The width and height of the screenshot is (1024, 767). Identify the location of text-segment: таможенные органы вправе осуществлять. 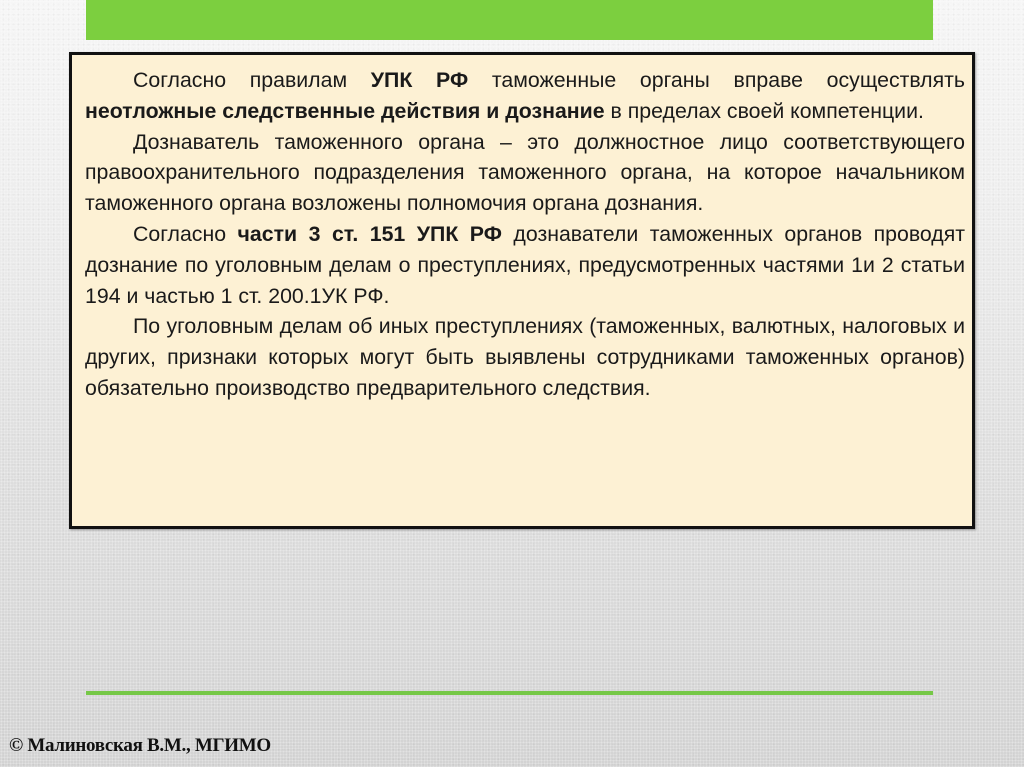
(716, 80).